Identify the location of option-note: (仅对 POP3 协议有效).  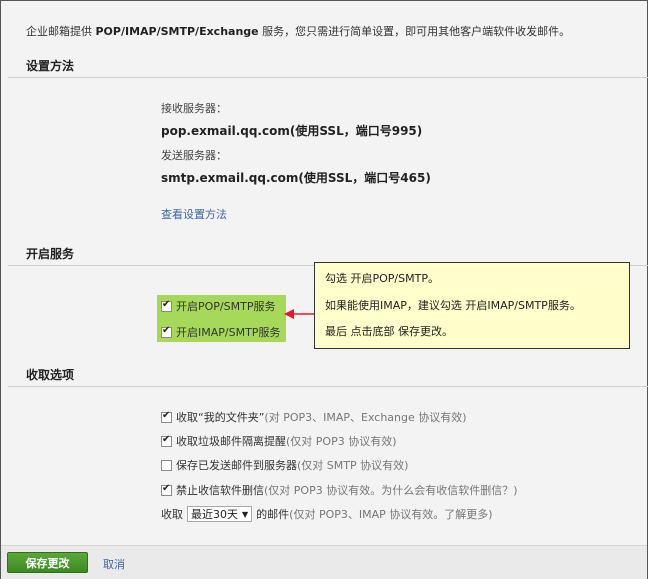
(341, 441).